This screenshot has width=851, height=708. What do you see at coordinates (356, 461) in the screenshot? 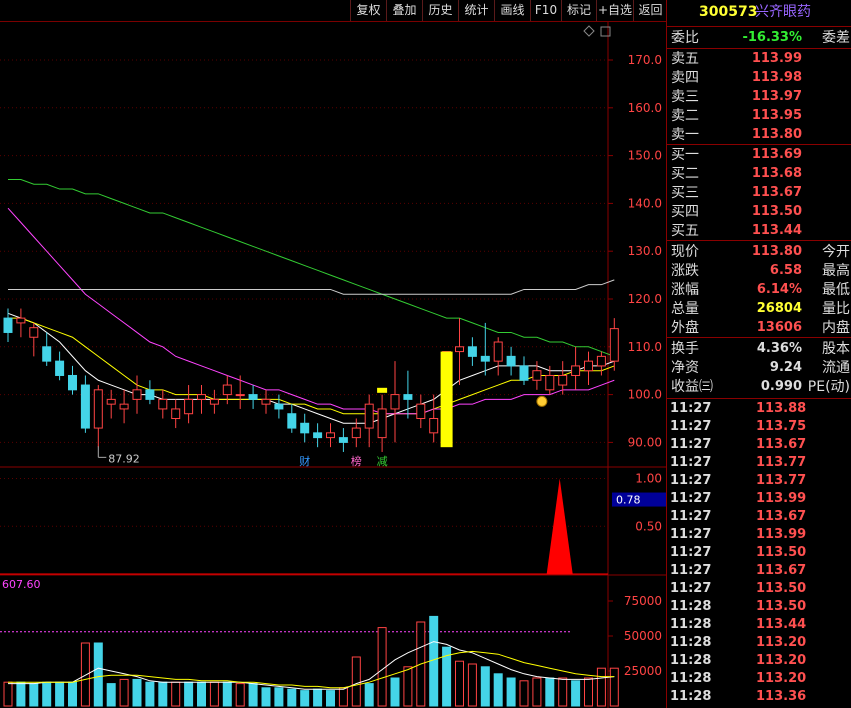
I see `event-marker-label: 榜` at bounding box center [356, 461].